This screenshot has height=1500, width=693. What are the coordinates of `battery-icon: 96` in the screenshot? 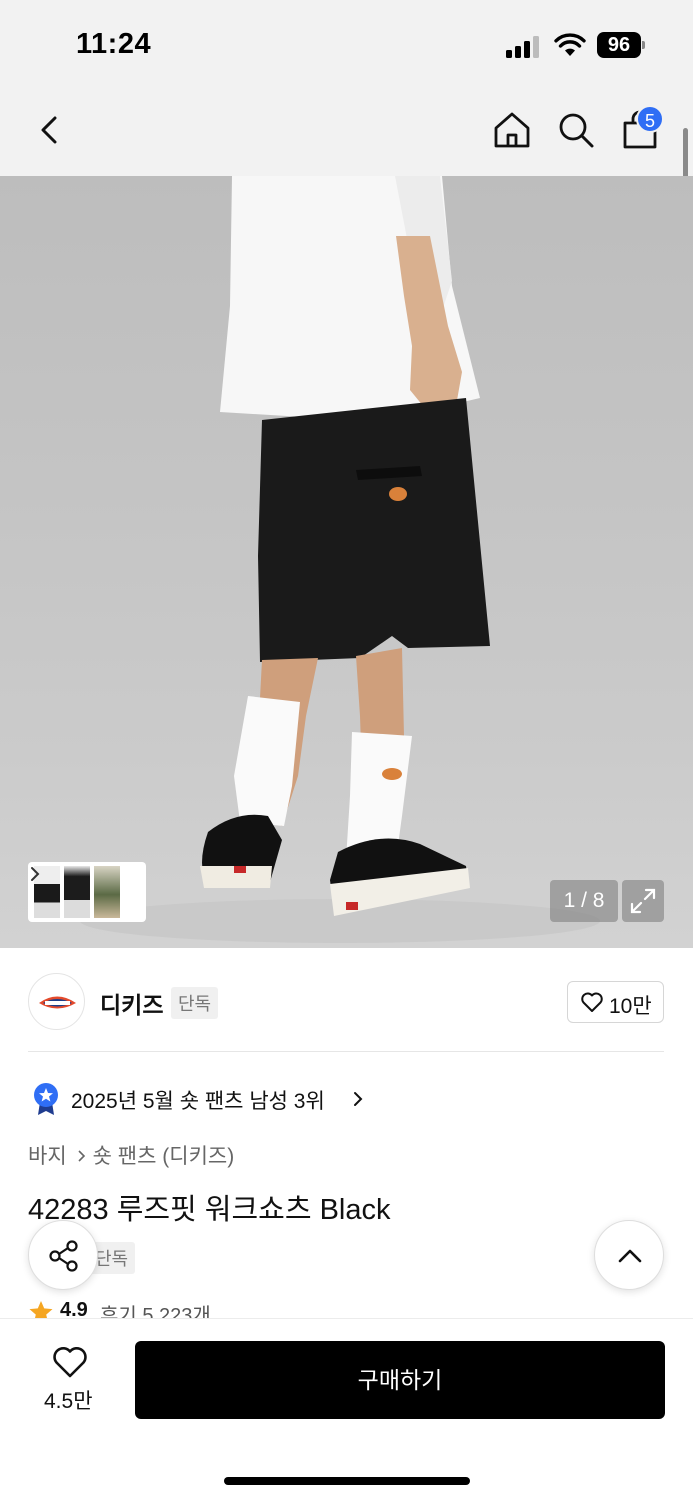 It's located at (621, 45).